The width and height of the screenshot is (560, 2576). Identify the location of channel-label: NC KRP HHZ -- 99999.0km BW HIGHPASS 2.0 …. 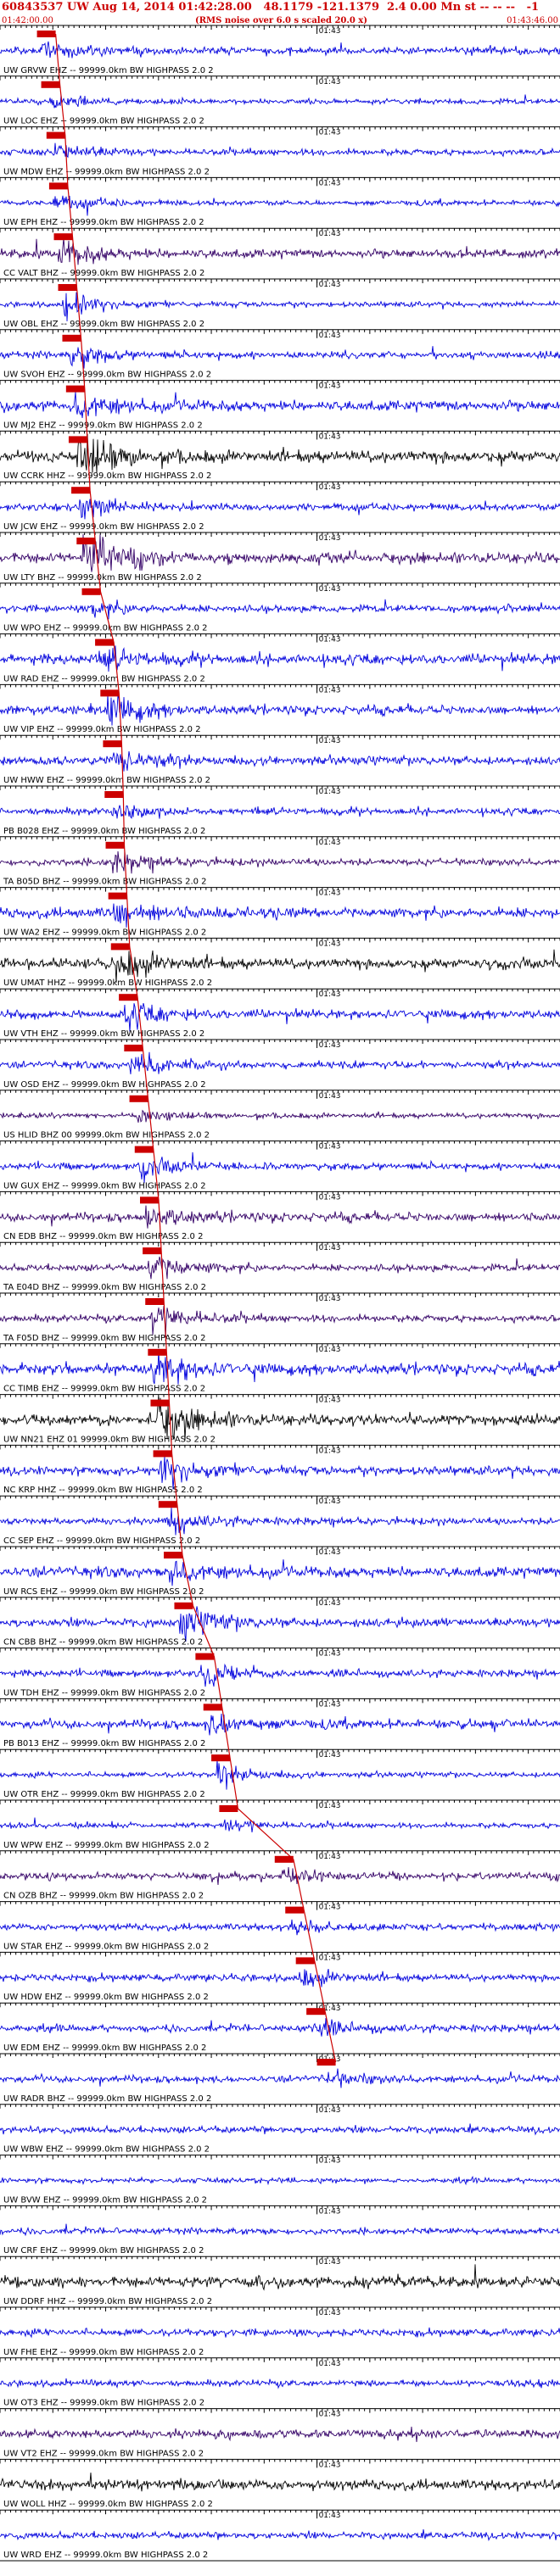
(103, 1490).